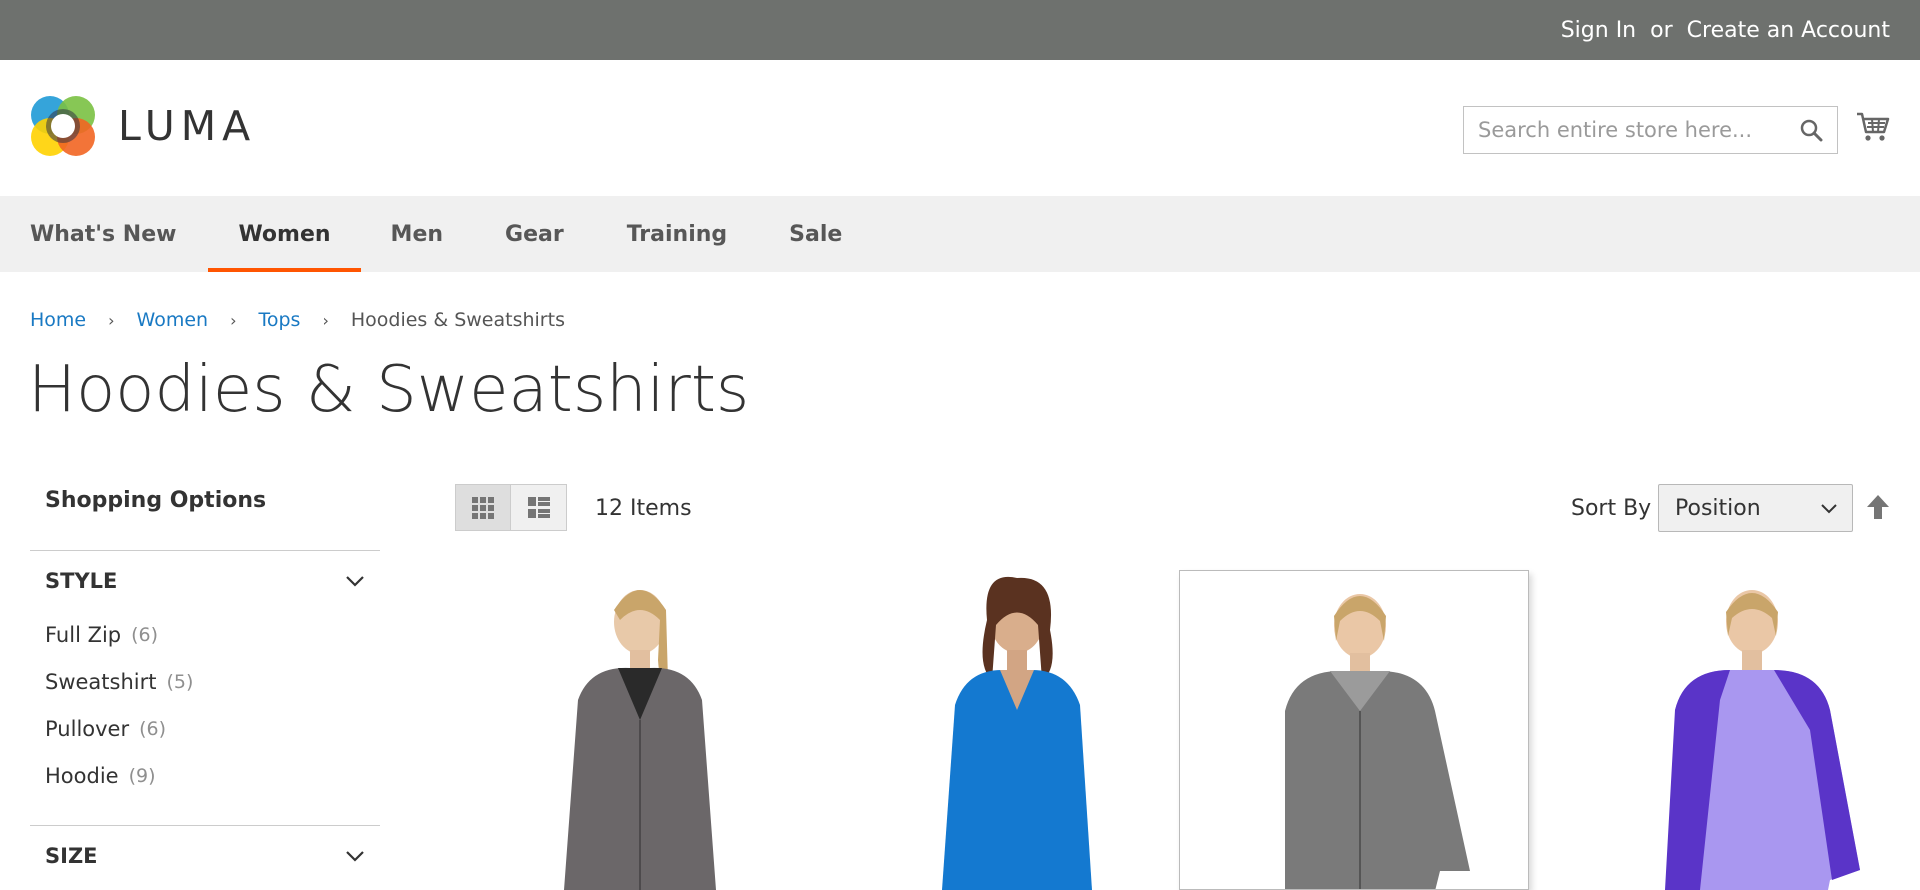 Image resolution: width=1920 pixels, height=890 pixels. I want to click on shopping-options-title: Shopping Options, so click(156, 500).